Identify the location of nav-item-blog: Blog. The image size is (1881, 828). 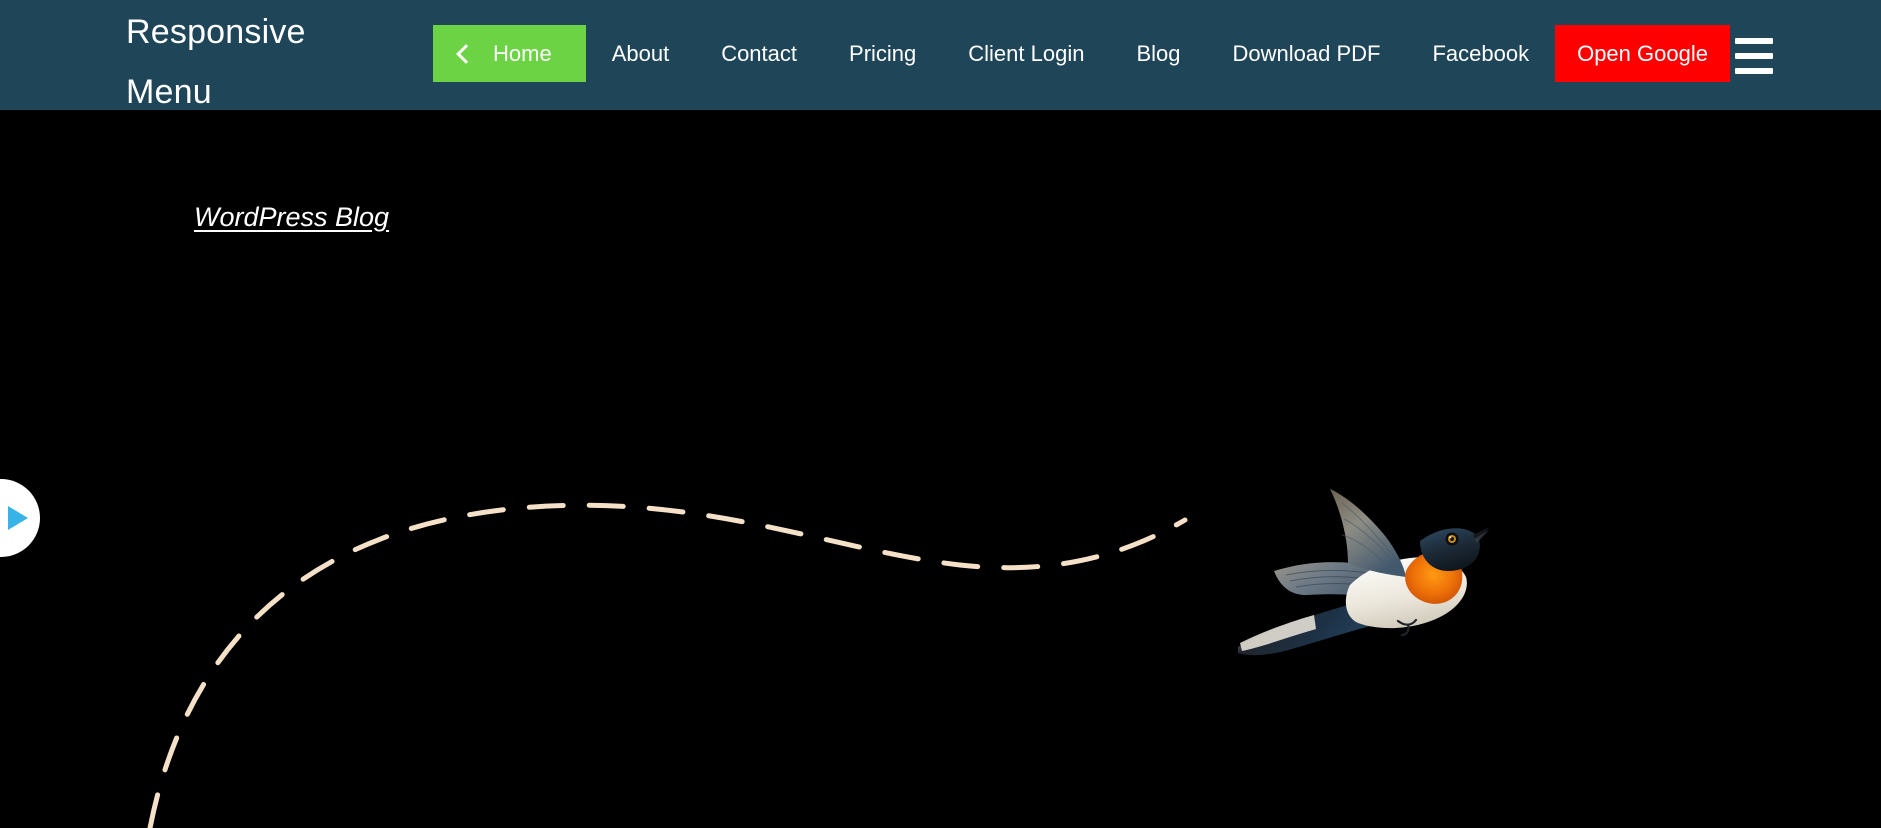
(1158, 53).